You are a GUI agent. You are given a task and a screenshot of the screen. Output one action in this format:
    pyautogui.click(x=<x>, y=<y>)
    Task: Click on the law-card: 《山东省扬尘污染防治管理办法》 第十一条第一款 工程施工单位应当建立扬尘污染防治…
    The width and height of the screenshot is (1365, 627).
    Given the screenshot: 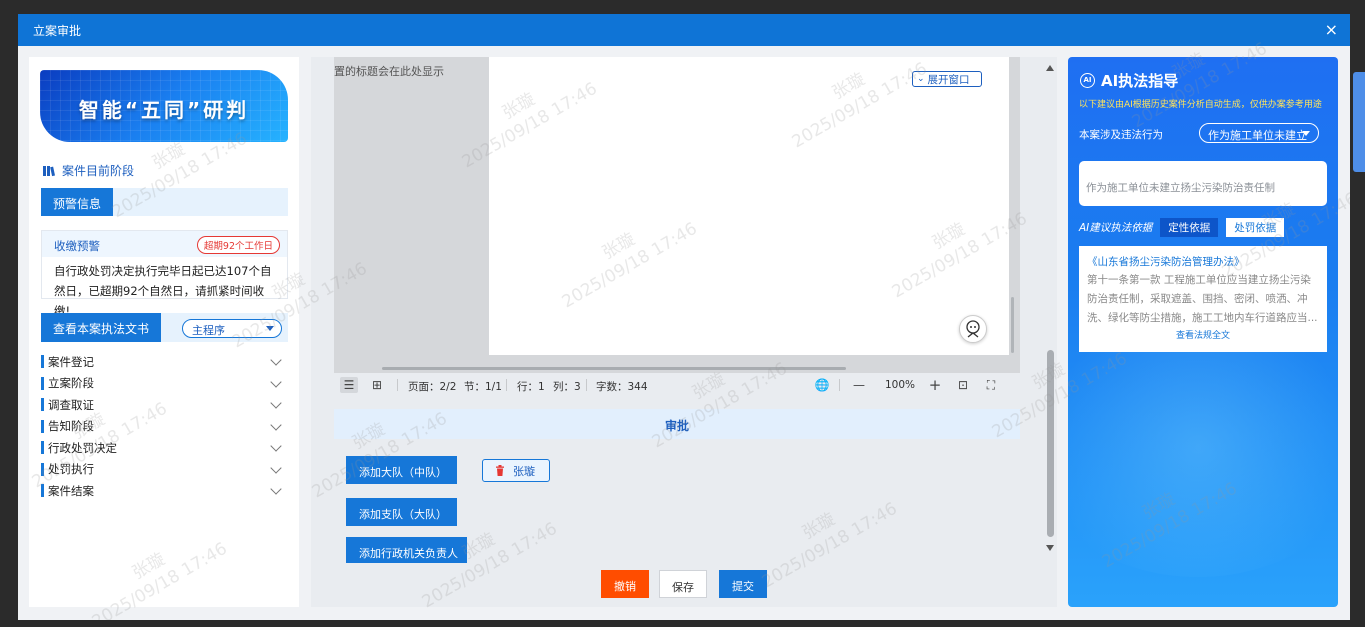 What is the action you would take?
    pyautogui.click(x=1203, y=299)
    